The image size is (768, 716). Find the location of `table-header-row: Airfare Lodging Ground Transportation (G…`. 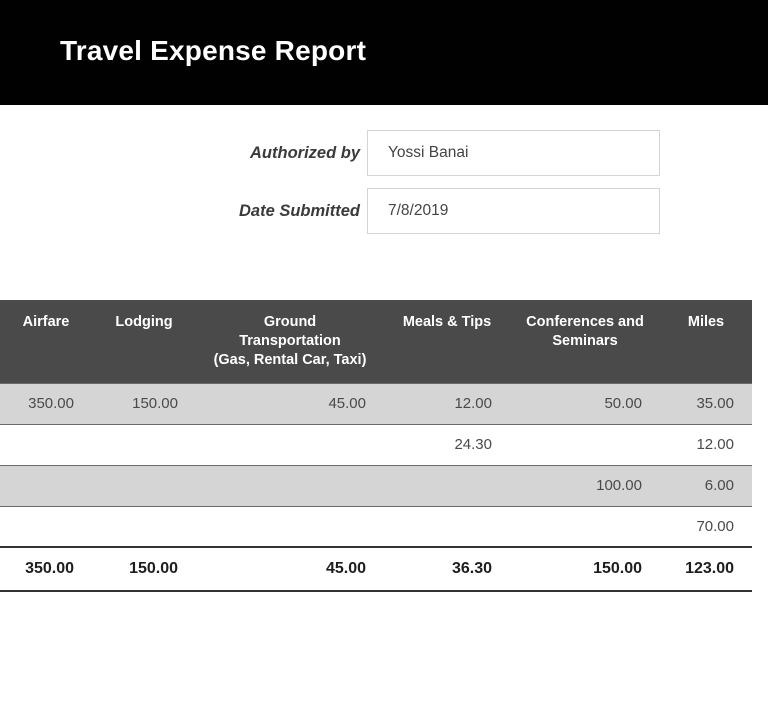

table-header-row: Airfare Lodging Ground Transportation (G… is located at coordinates (376, 341).